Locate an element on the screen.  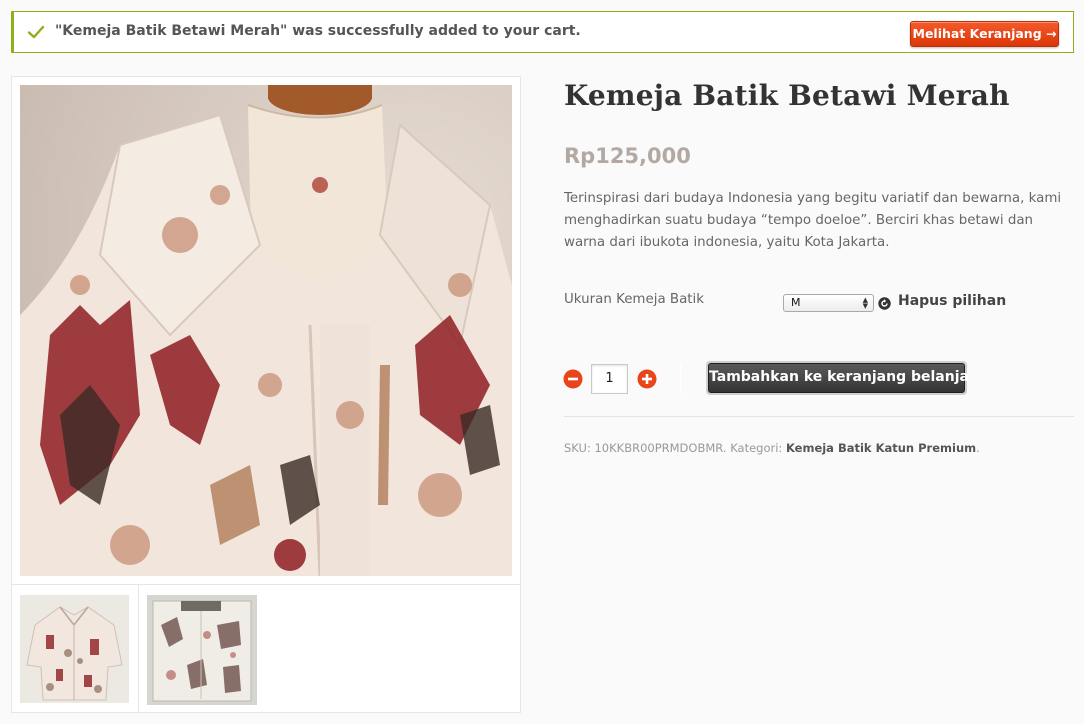
quantity-divider is located at coordinates (680, 379).